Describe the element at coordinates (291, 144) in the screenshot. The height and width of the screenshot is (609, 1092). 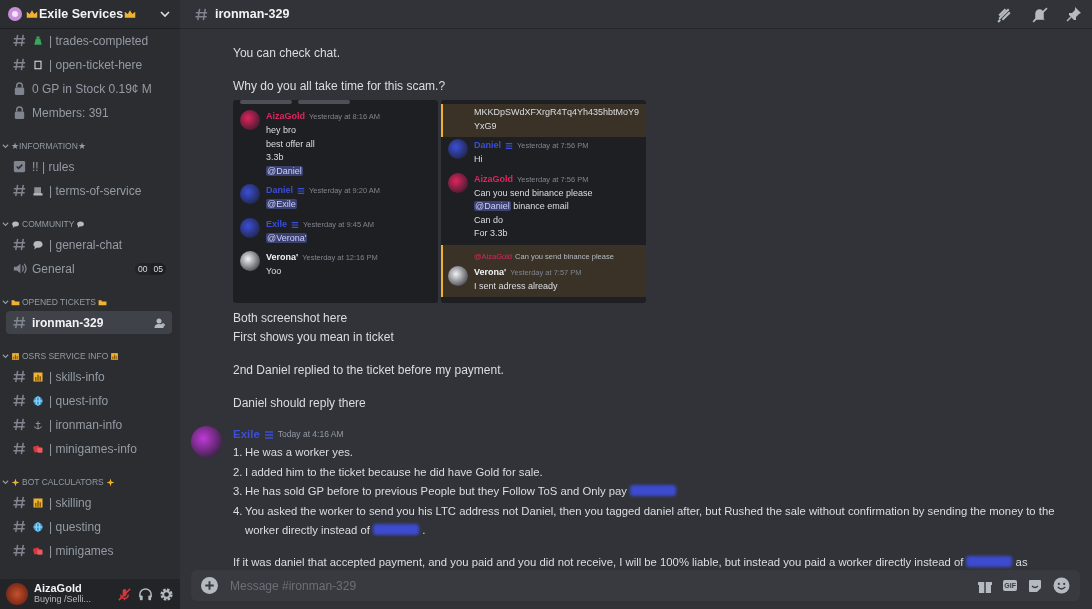
I see `message-text: best offer all` at that location.